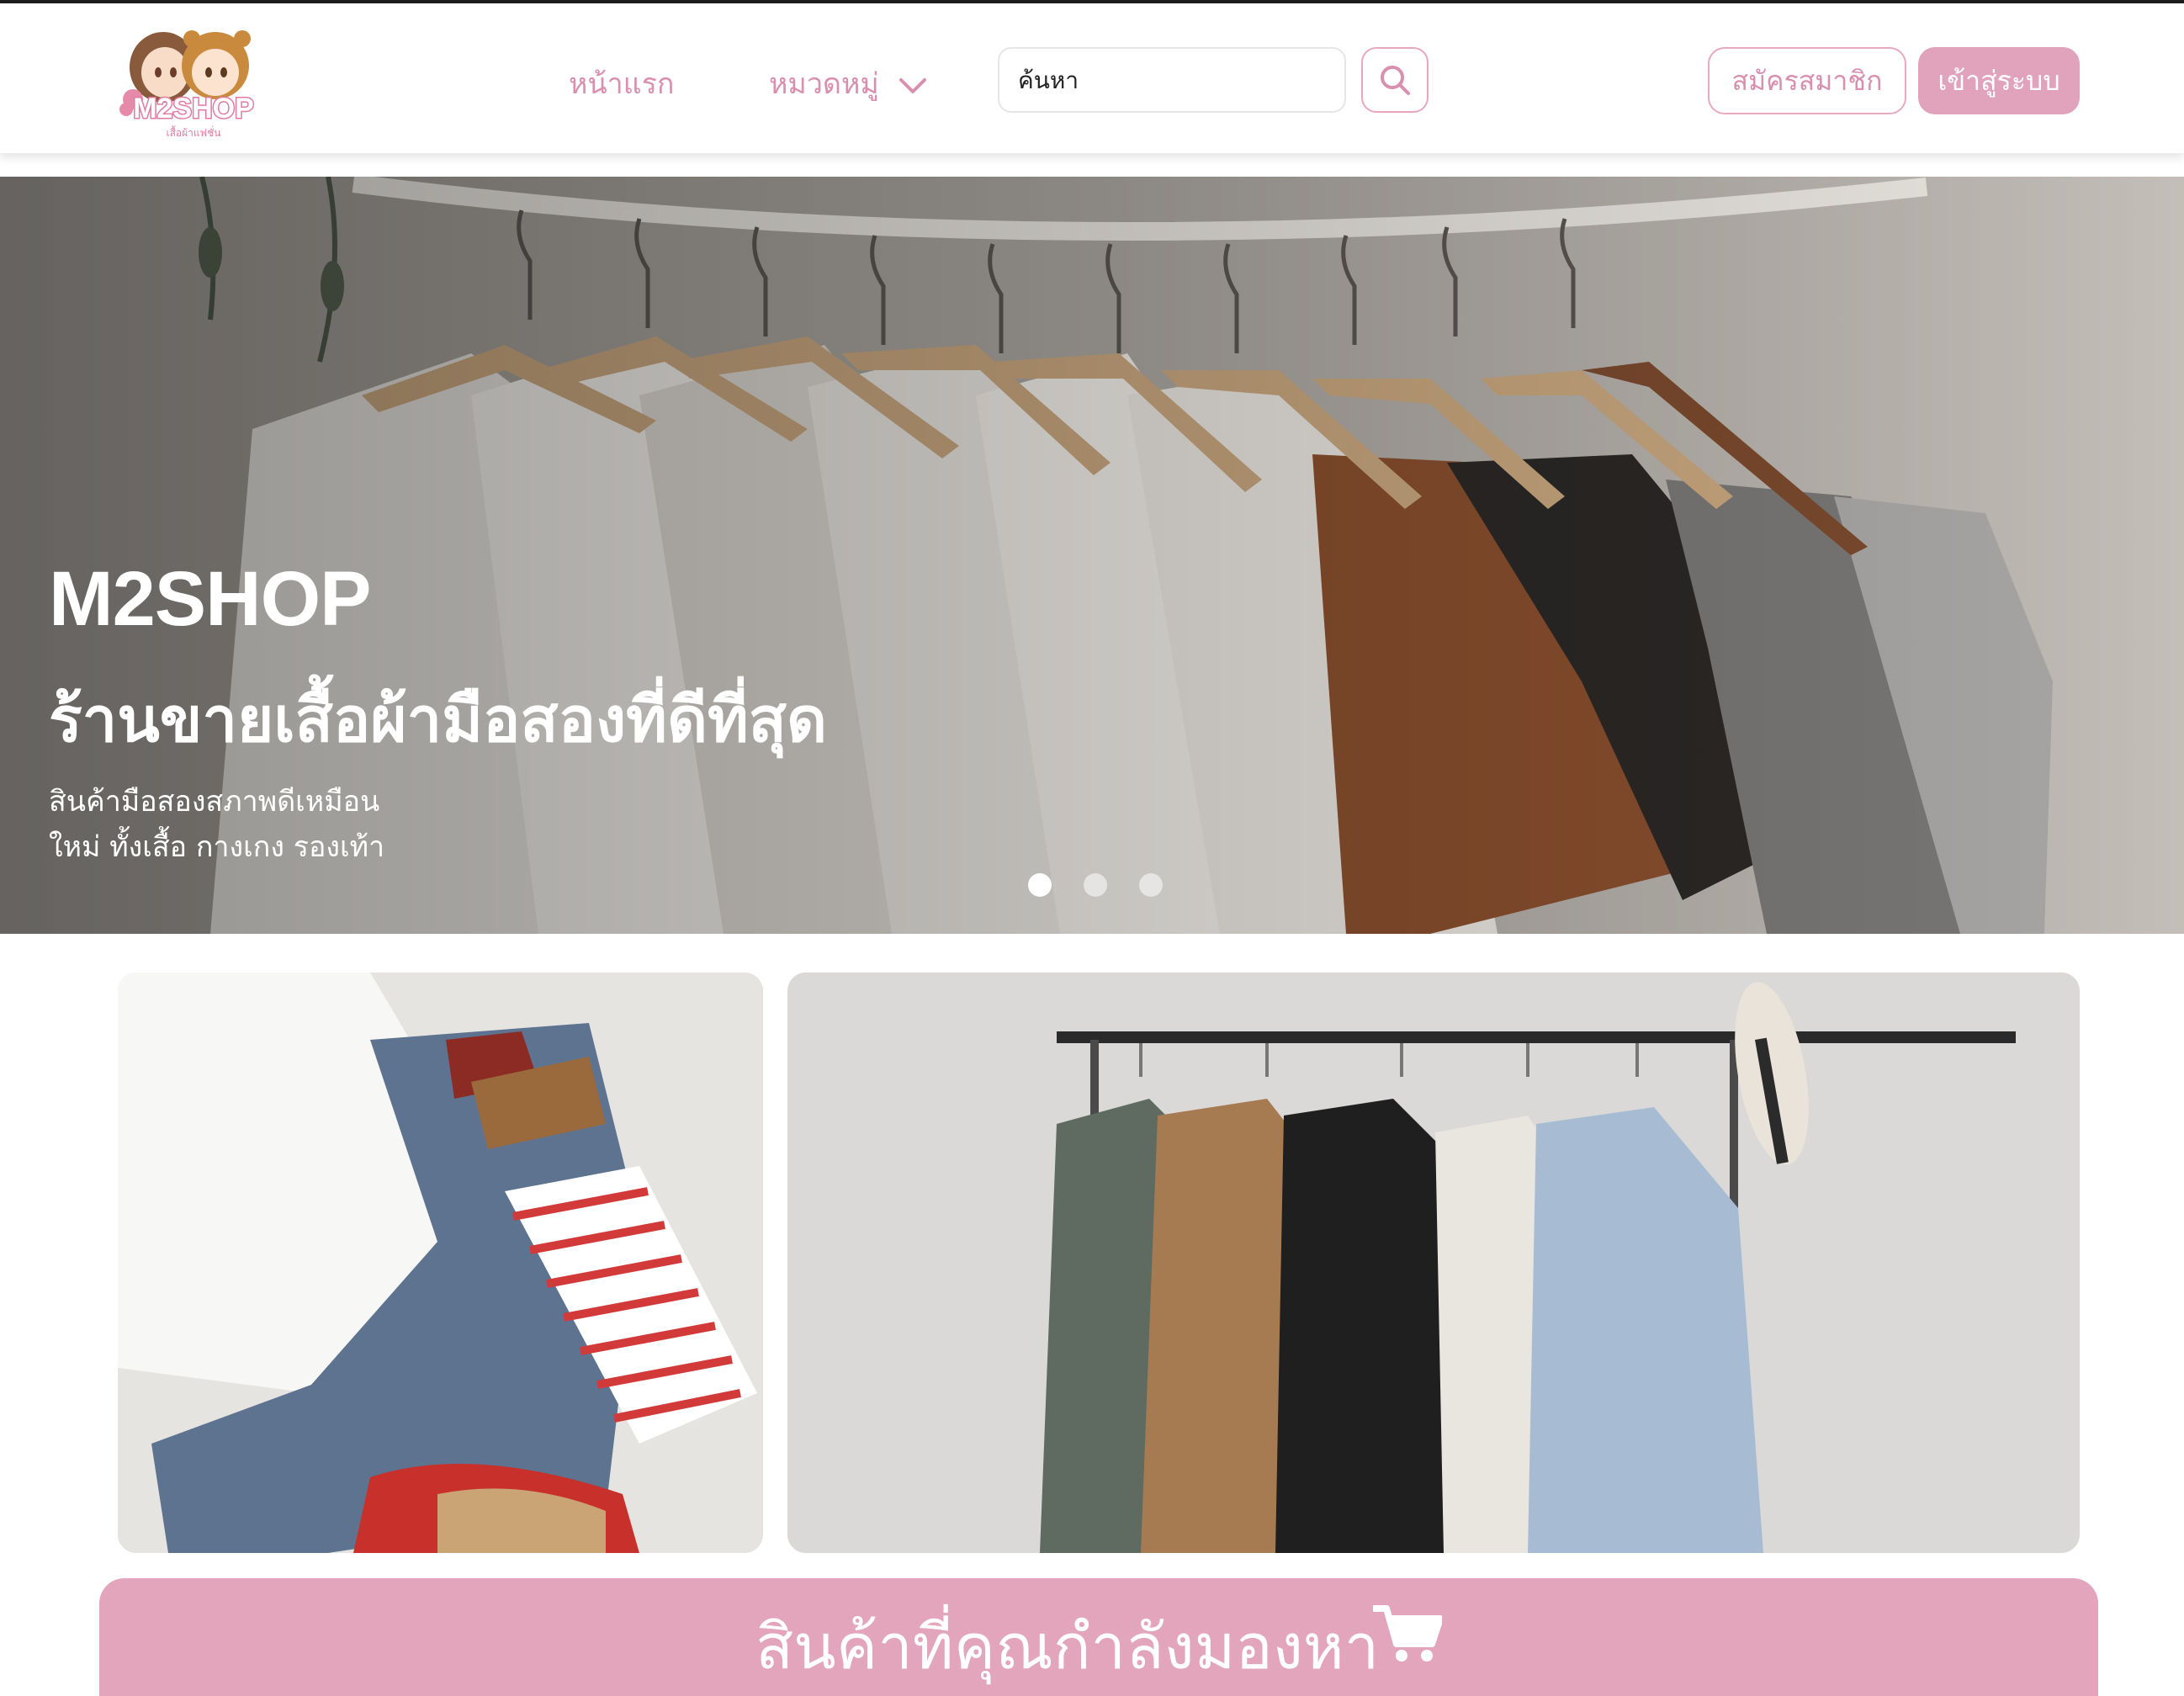  Describe the element at coordinates (187, 84) in the screenshot. I see `logo-graphic: M2SHOP เสื้อผ้าแฟชั่น` at that location.